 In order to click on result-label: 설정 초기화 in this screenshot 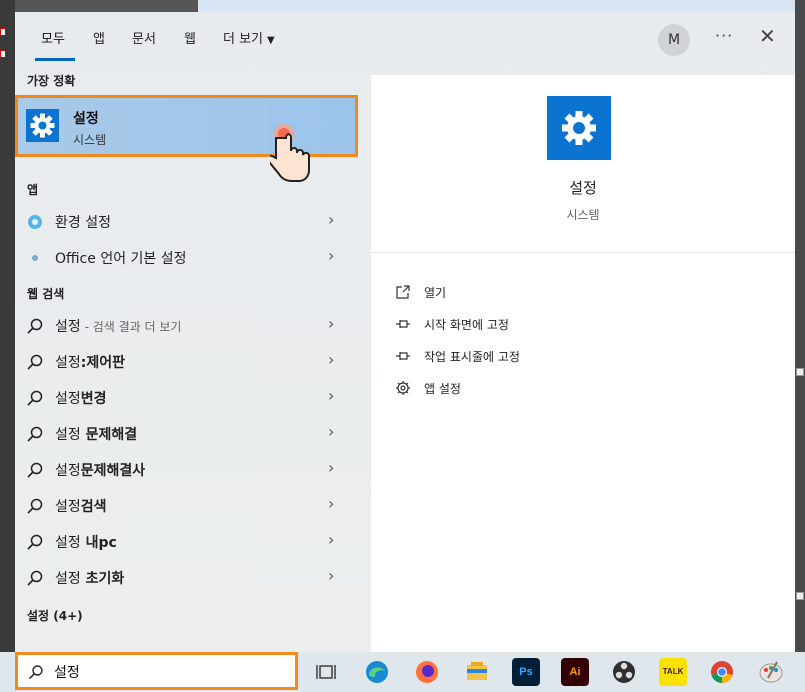, I will do `click(89, 578)`.